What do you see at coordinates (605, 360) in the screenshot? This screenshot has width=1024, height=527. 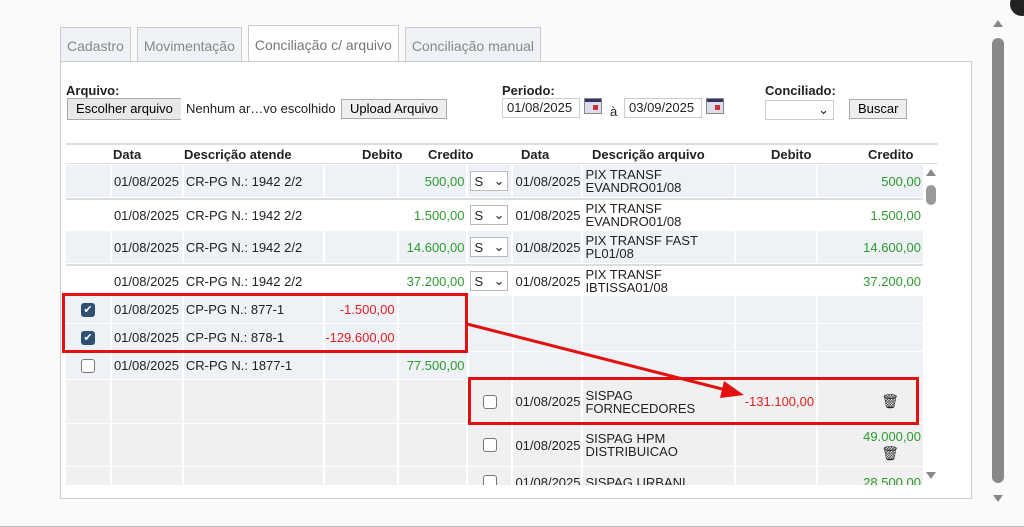 I see `annotation-arrow` at bounding box center [605, 360].